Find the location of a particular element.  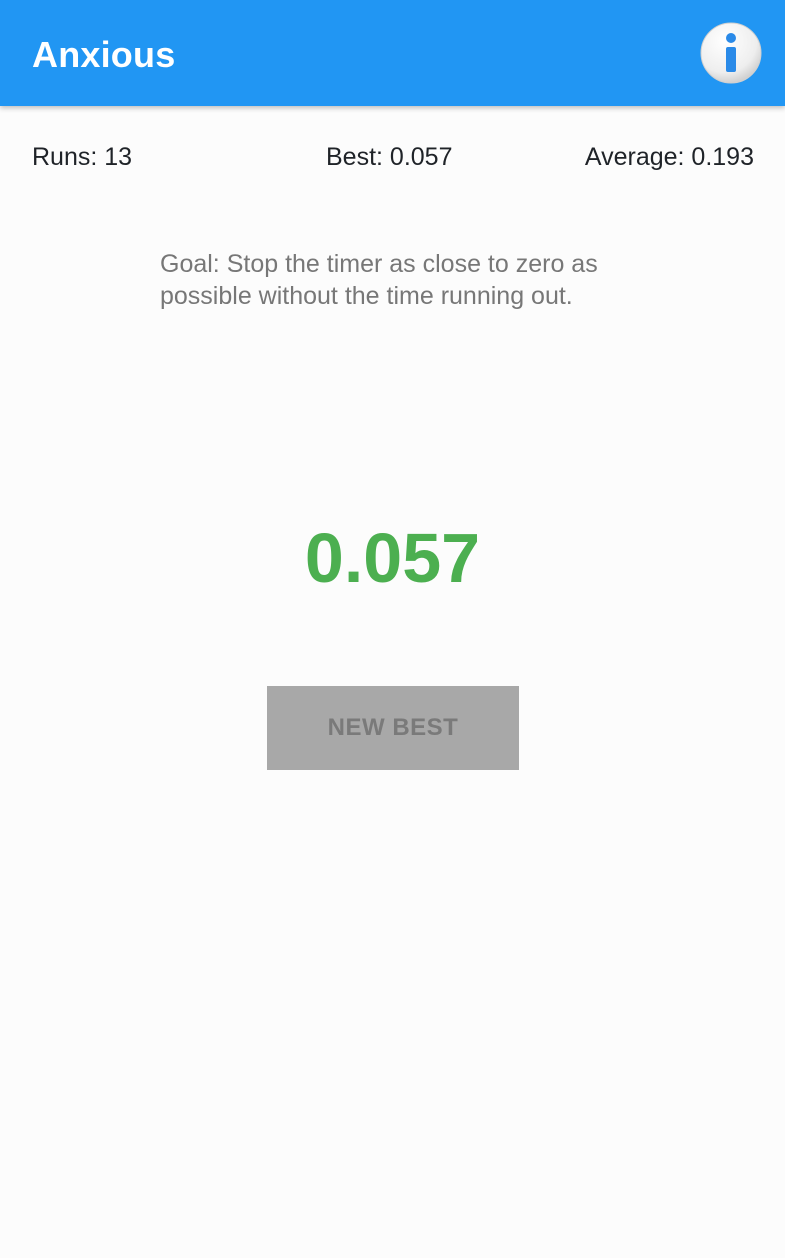

new-best-button: NEW BEST is located at coordinates (393, 728).